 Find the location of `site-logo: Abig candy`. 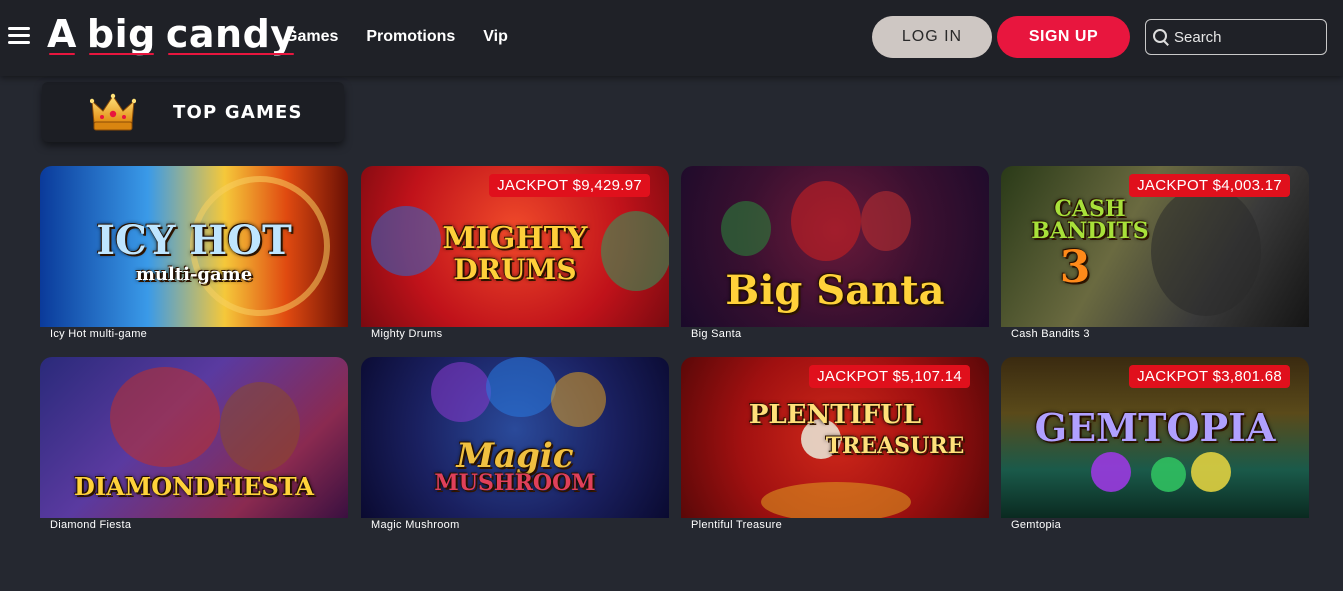

site-logo: Abig candy is located at coordinates (176, 37).